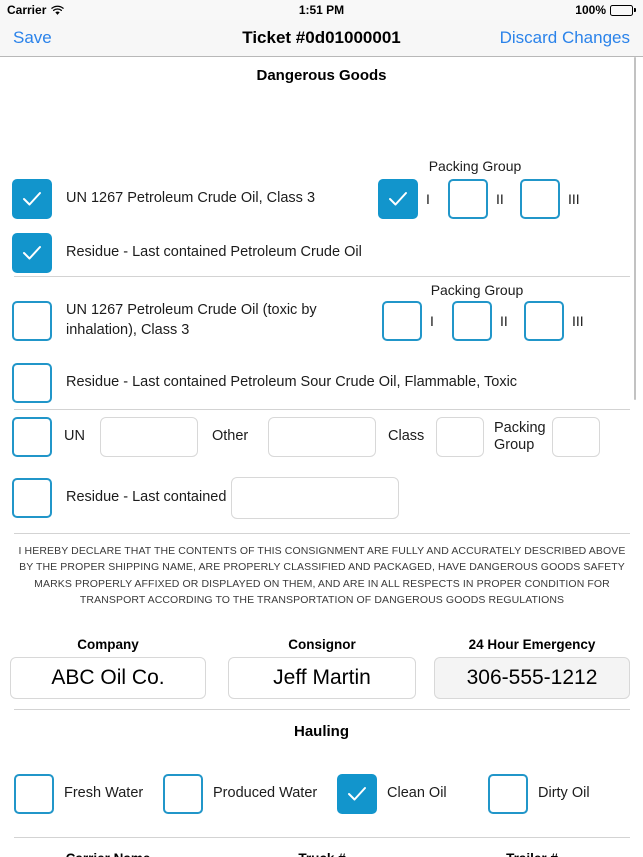 The height and width of the screenshot is (857, 643). Describe the element at coordinates (321, 731) in the screenshot. I see `hauling-section-title: Hauling` at that location.